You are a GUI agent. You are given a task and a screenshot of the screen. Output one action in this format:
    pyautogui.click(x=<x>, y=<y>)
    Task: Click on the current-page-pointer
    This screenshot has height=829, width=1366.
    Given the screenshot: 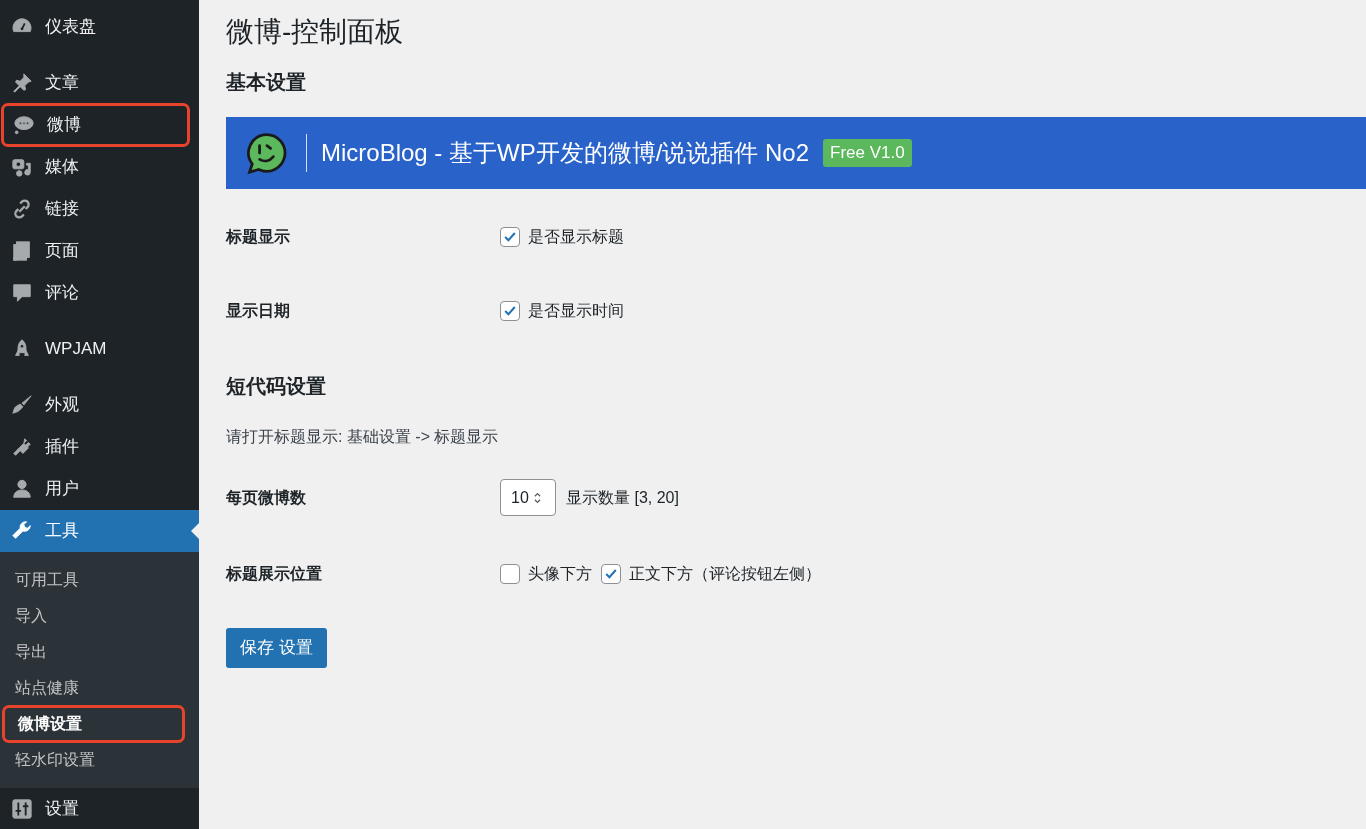 What is the action you would take?
    pyautogui.click(x=195, y=531)
    